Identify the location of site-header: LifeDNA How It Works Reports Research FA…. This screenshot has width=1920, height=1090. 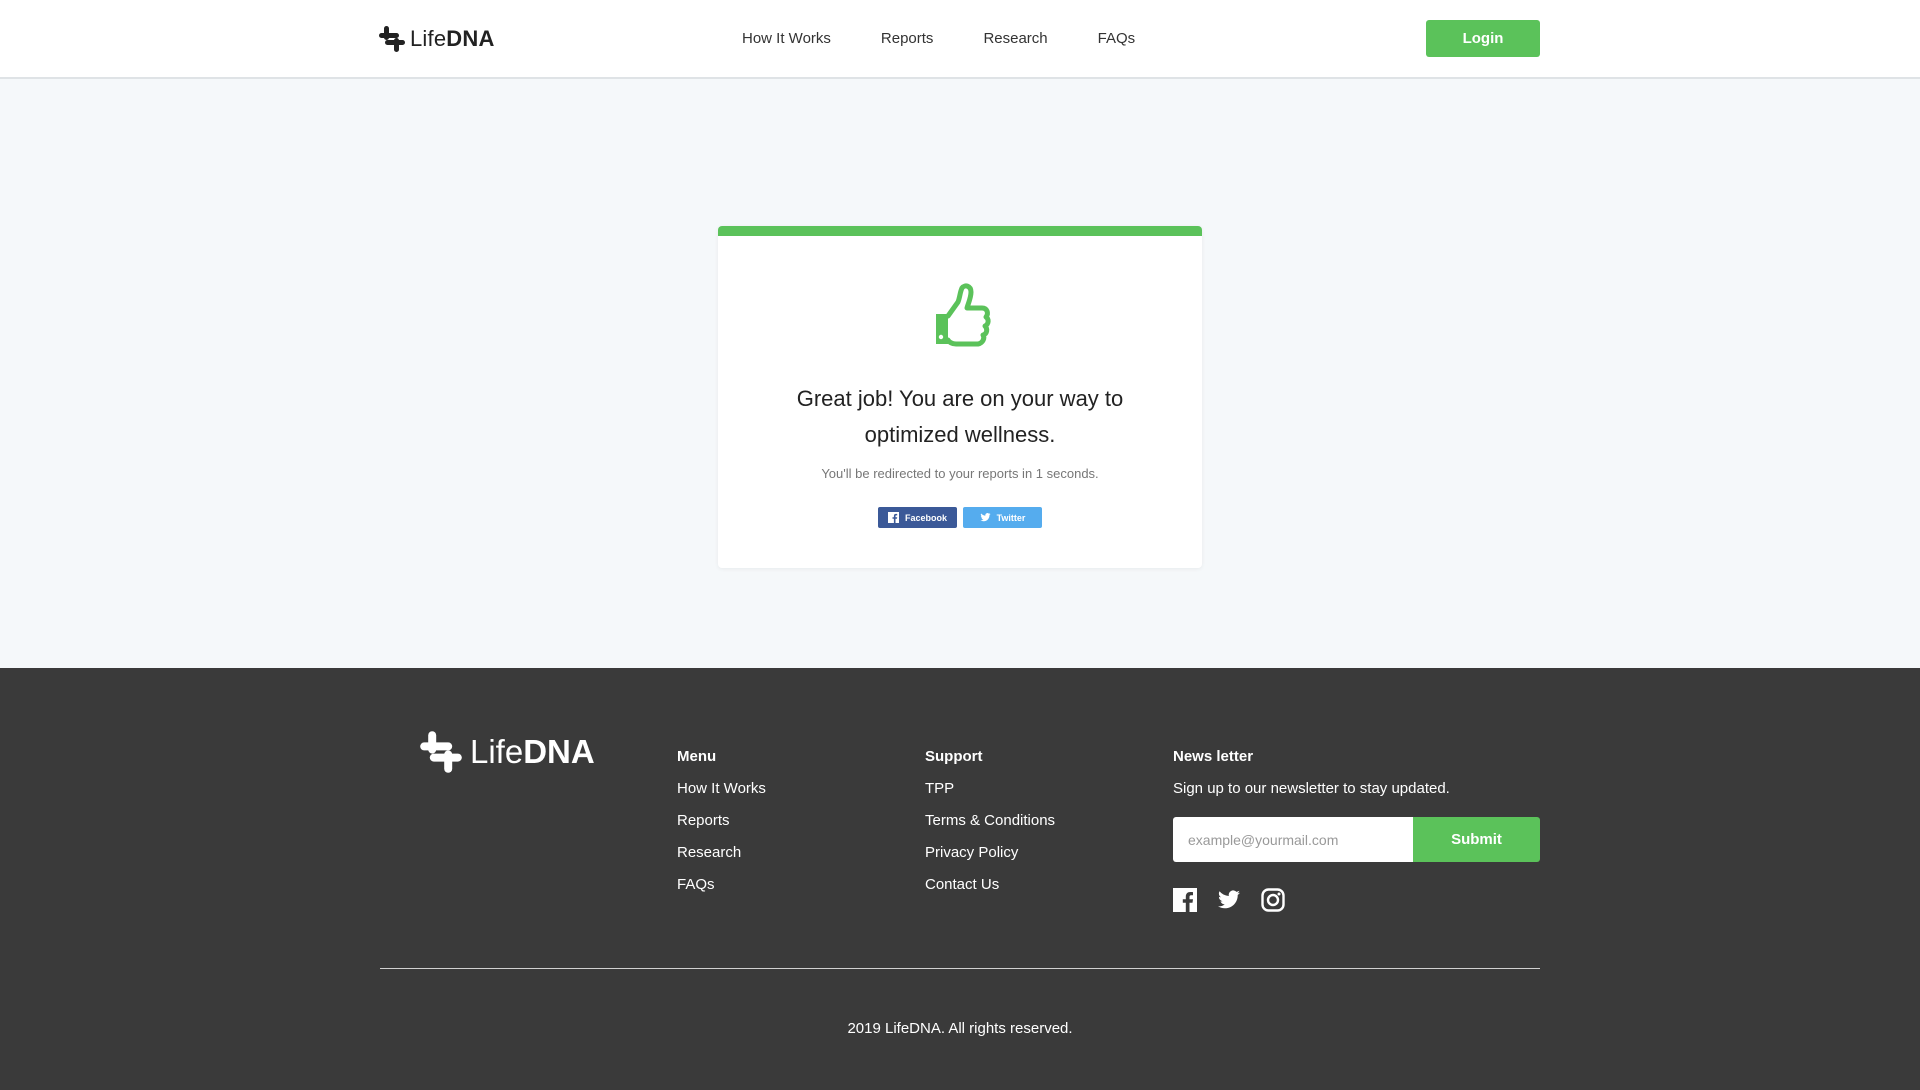
(960, 39).